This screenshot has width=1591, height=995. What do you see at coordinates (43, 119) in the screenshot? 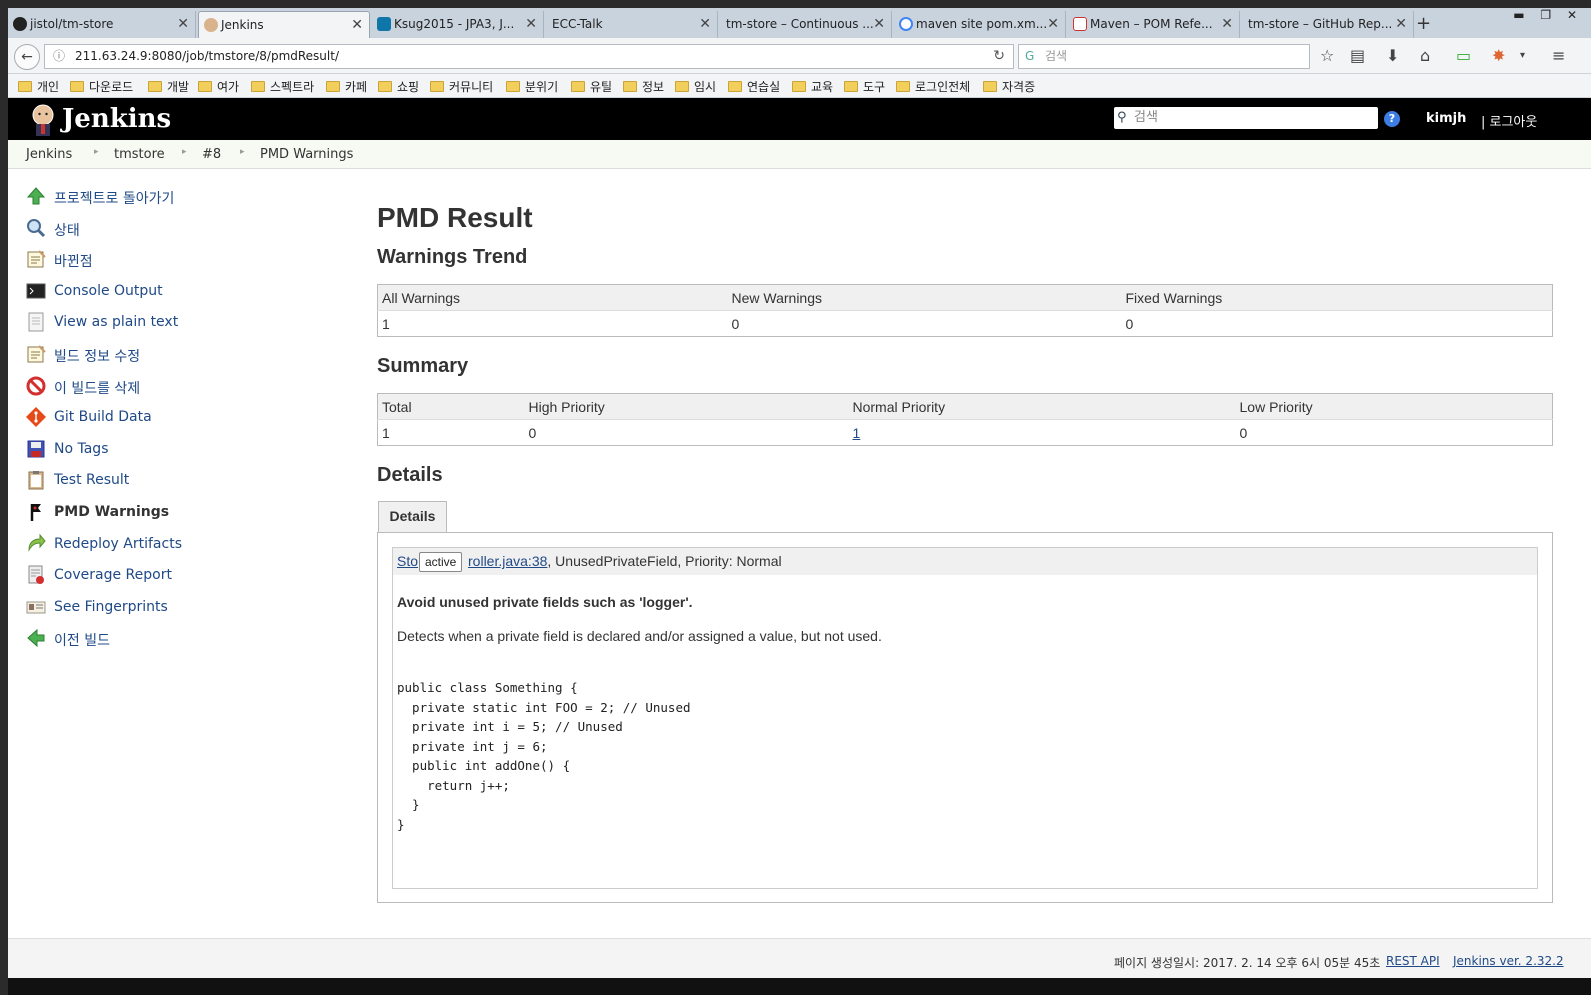
I see `jenkins-logo-icon` at bounding box center [43, 119].